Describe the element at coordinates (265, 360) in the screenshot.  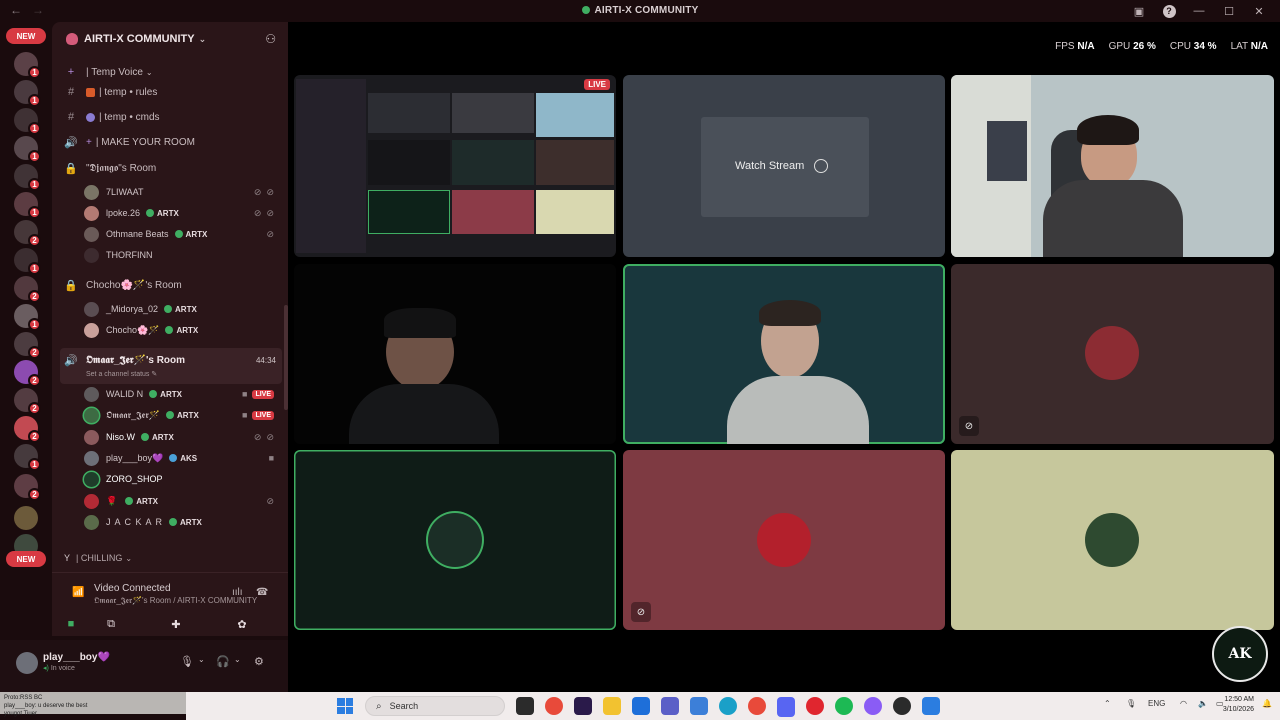
I see `call-timer: 44:34` at that location.